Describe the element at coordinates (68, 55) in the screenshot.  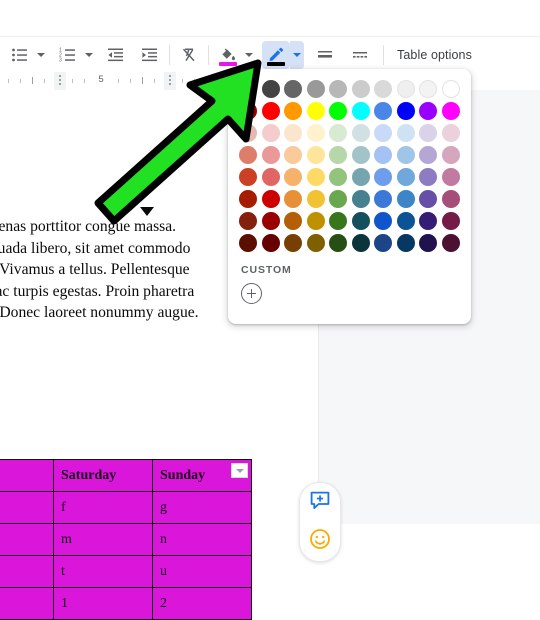
I see `numbered-list-button: 1 2 3` at that location.